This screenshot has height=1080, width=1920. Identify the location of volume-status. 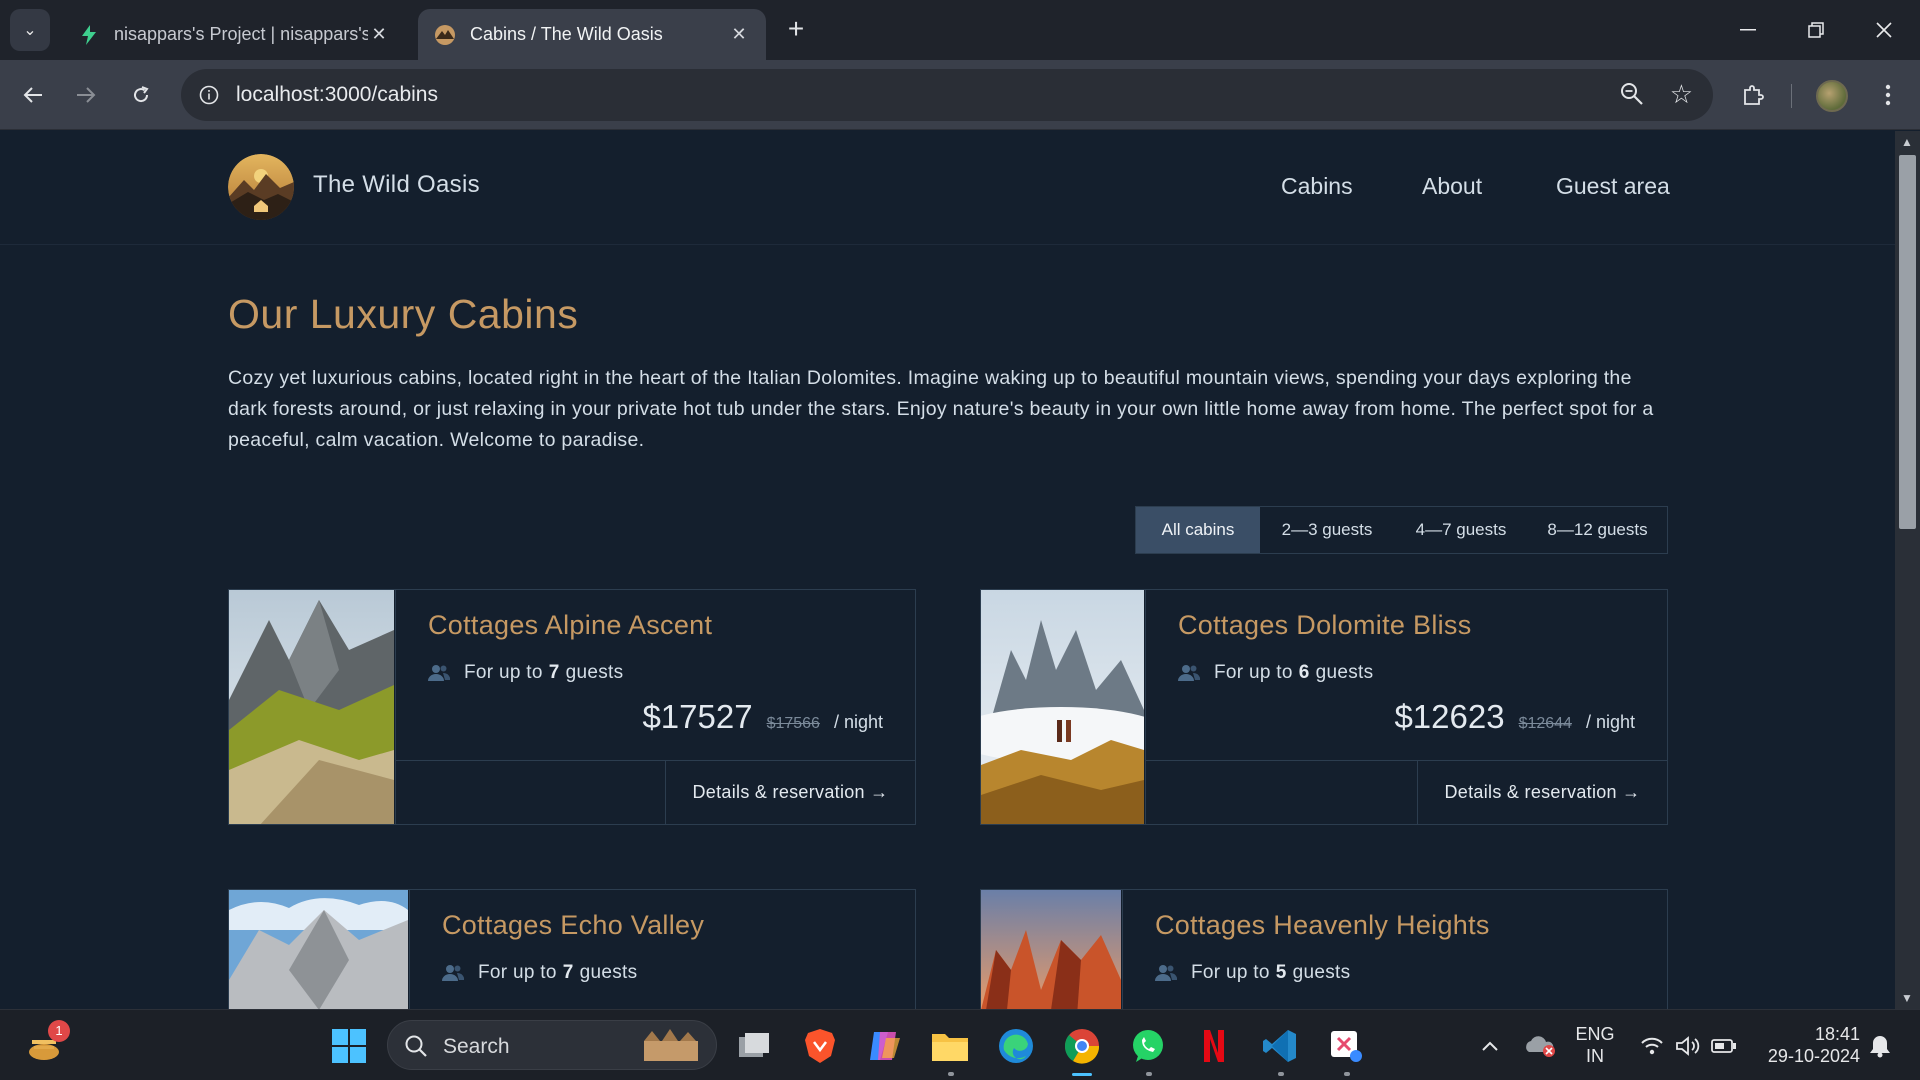
(1688, 1046).